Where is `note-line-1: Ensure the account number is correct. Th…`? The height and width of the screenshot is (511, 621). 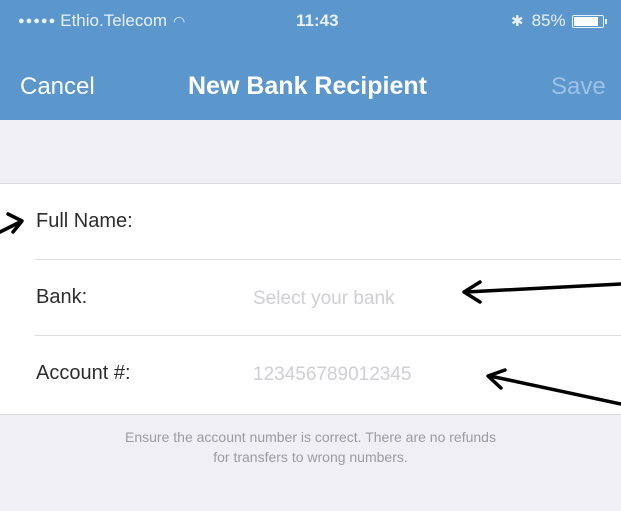 note-line-1: Ensure the account number is correct. Th… is located at coordinates (310, 437).